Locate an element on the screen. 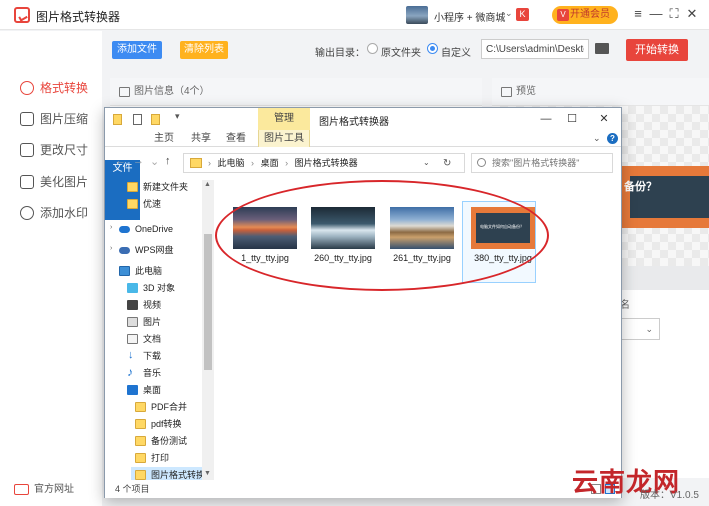  preview-icon is located at coordinates (506, 92).